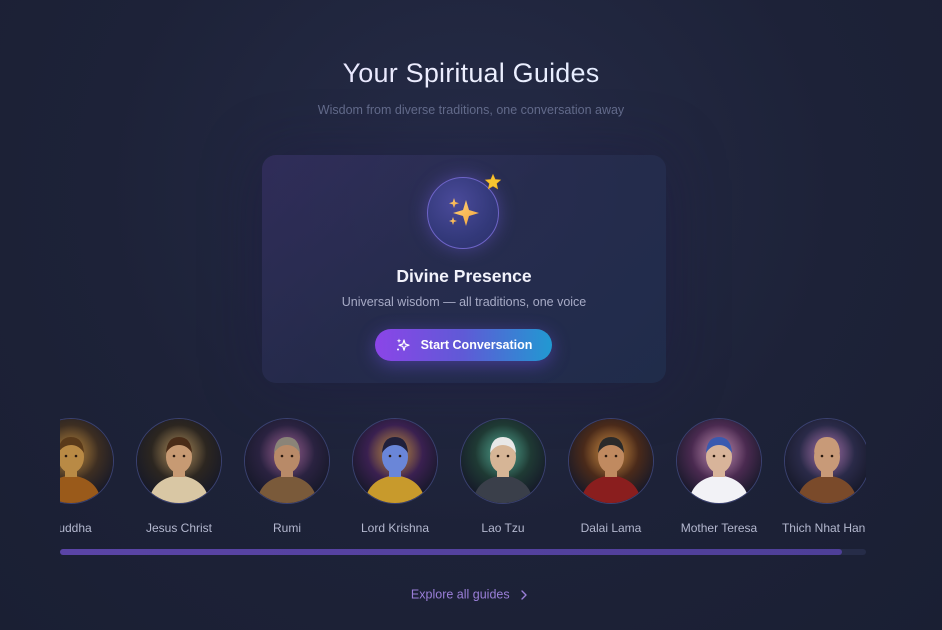  I want to click on guide-name: Jesus Christ, so click(179, 528).